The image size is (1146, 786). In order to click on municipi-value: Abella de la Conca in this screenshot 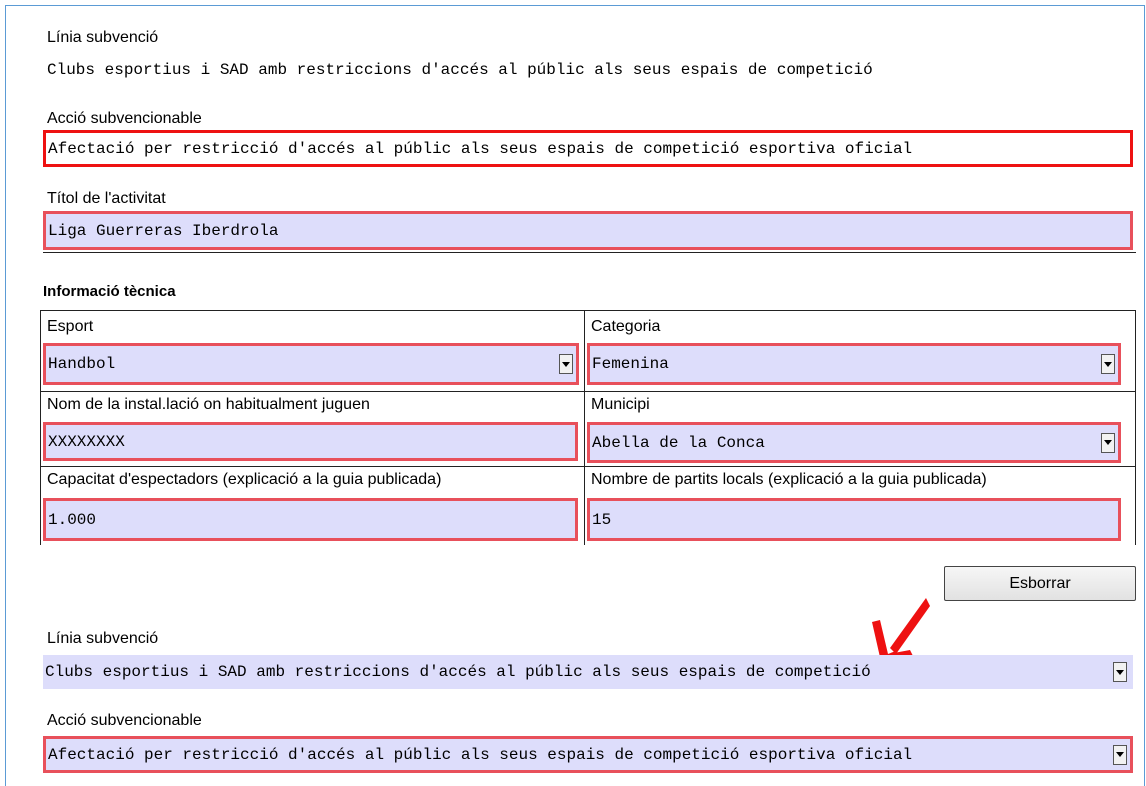, I will do `click(678, 442)`.